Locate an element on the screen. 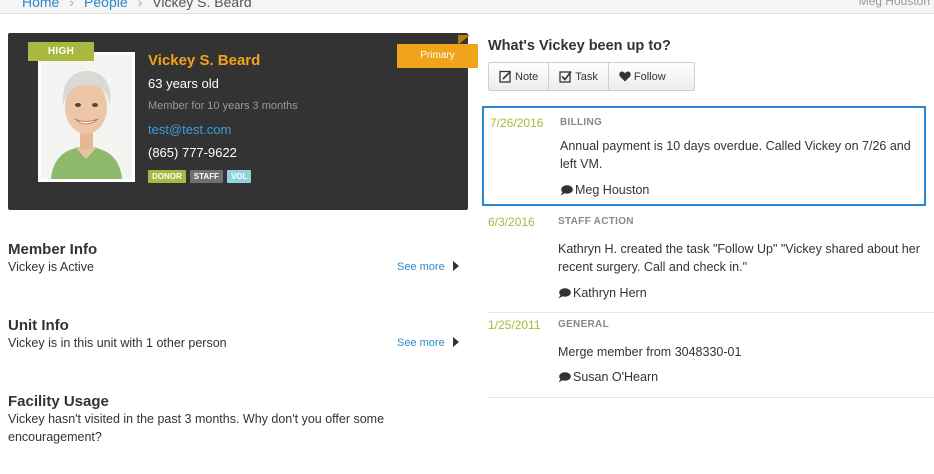 The width and height of the screenshot is (934, 474). member-age: 63 years old is located at coordinates (183, 83).